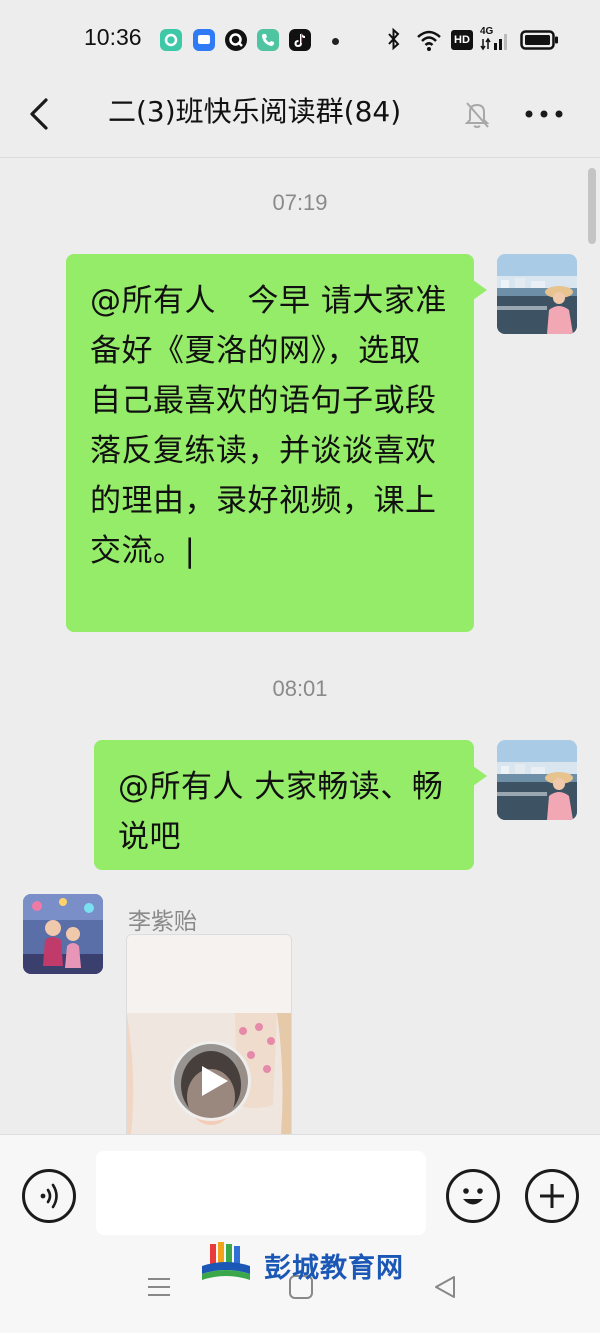  Describe the element at coordinates (495, 40) in the screenshot. I see `4g-signal-icon: 4G` at that location.